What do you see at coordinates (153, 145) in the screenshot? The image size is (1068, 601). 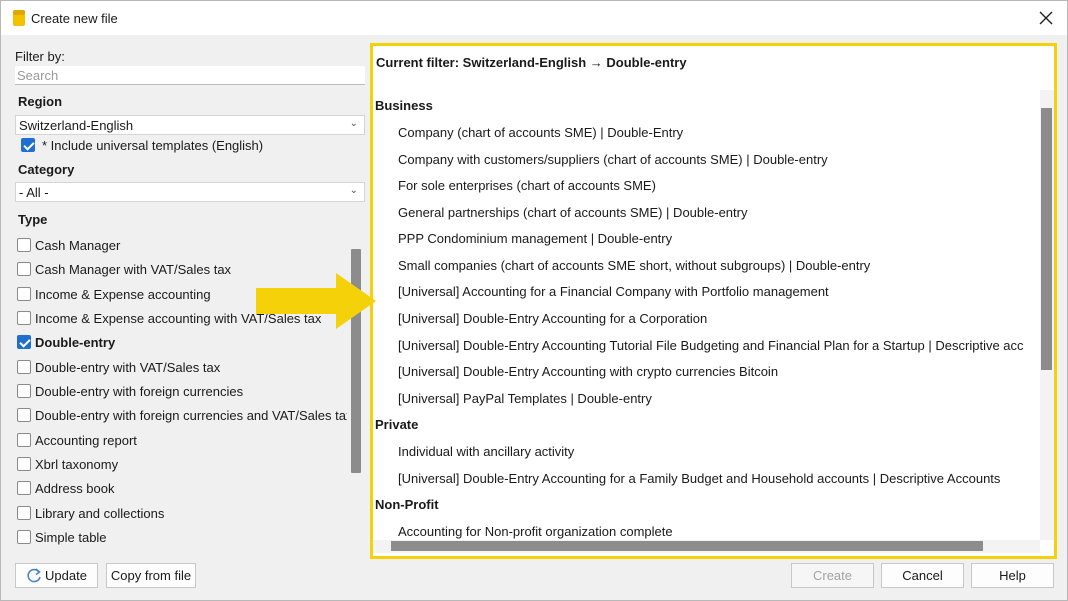 I see `include-universal-label: * Include universal templates (English)` at bounding box center [153, 145].